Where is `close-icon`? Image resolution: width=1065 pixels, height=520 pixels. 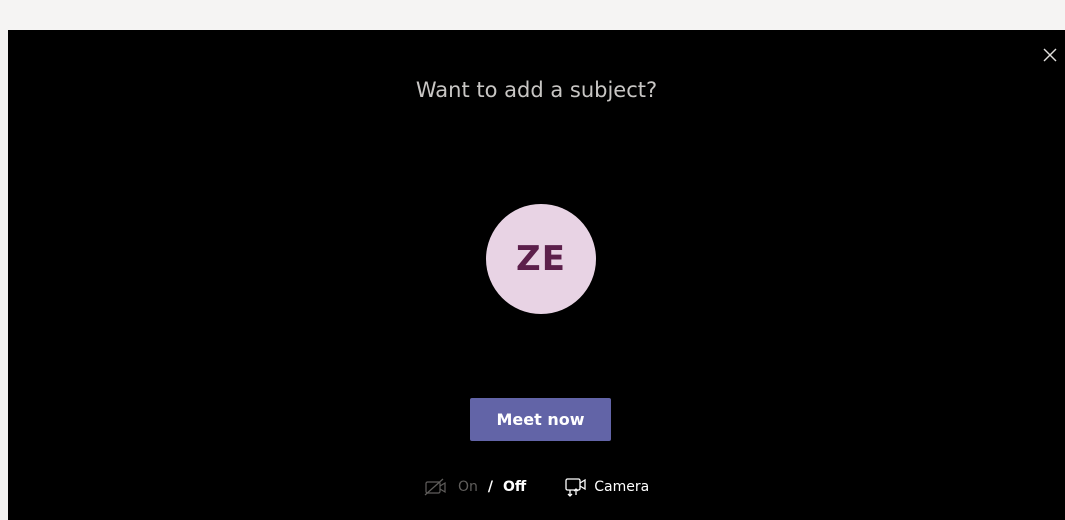 close-icon is located at coordinates (1050, 55).